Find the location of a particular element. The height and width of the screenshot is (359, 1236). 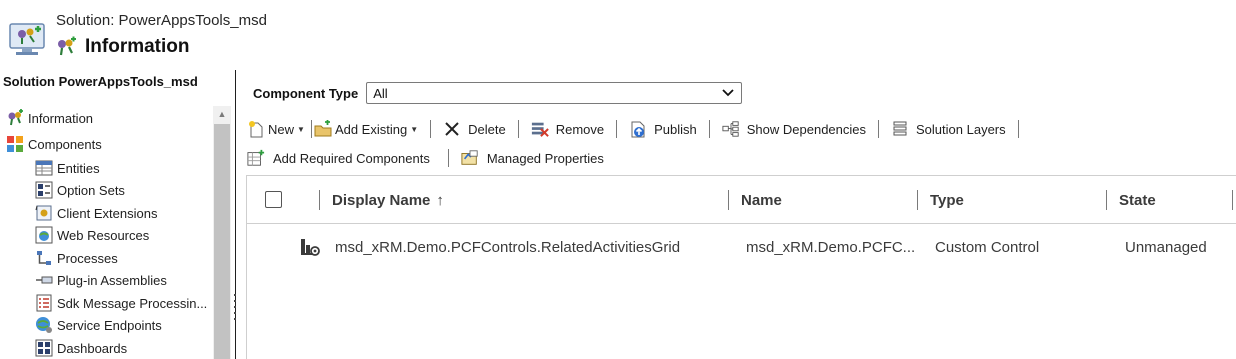

components-icon is located at coordinates (15, 144).